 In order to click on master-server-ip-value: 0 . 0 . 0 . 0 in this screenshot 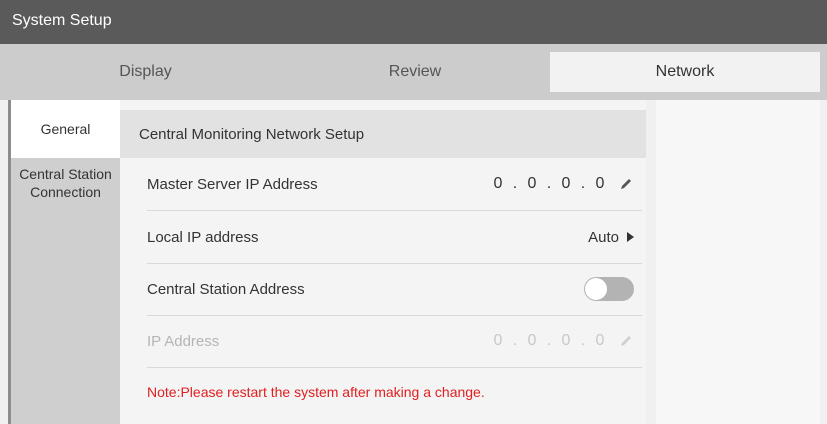, I will do `click(549, 184)`.